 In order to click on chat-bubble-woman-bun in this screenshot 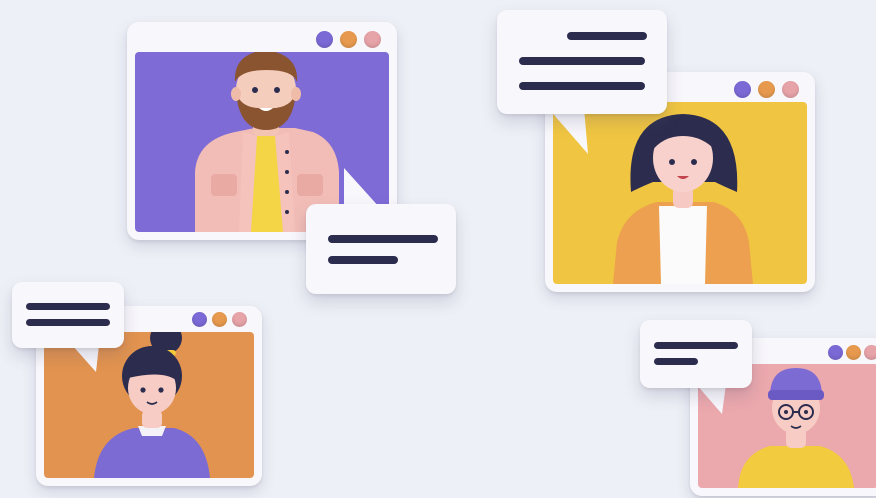, I will do `click(68, 315)`.